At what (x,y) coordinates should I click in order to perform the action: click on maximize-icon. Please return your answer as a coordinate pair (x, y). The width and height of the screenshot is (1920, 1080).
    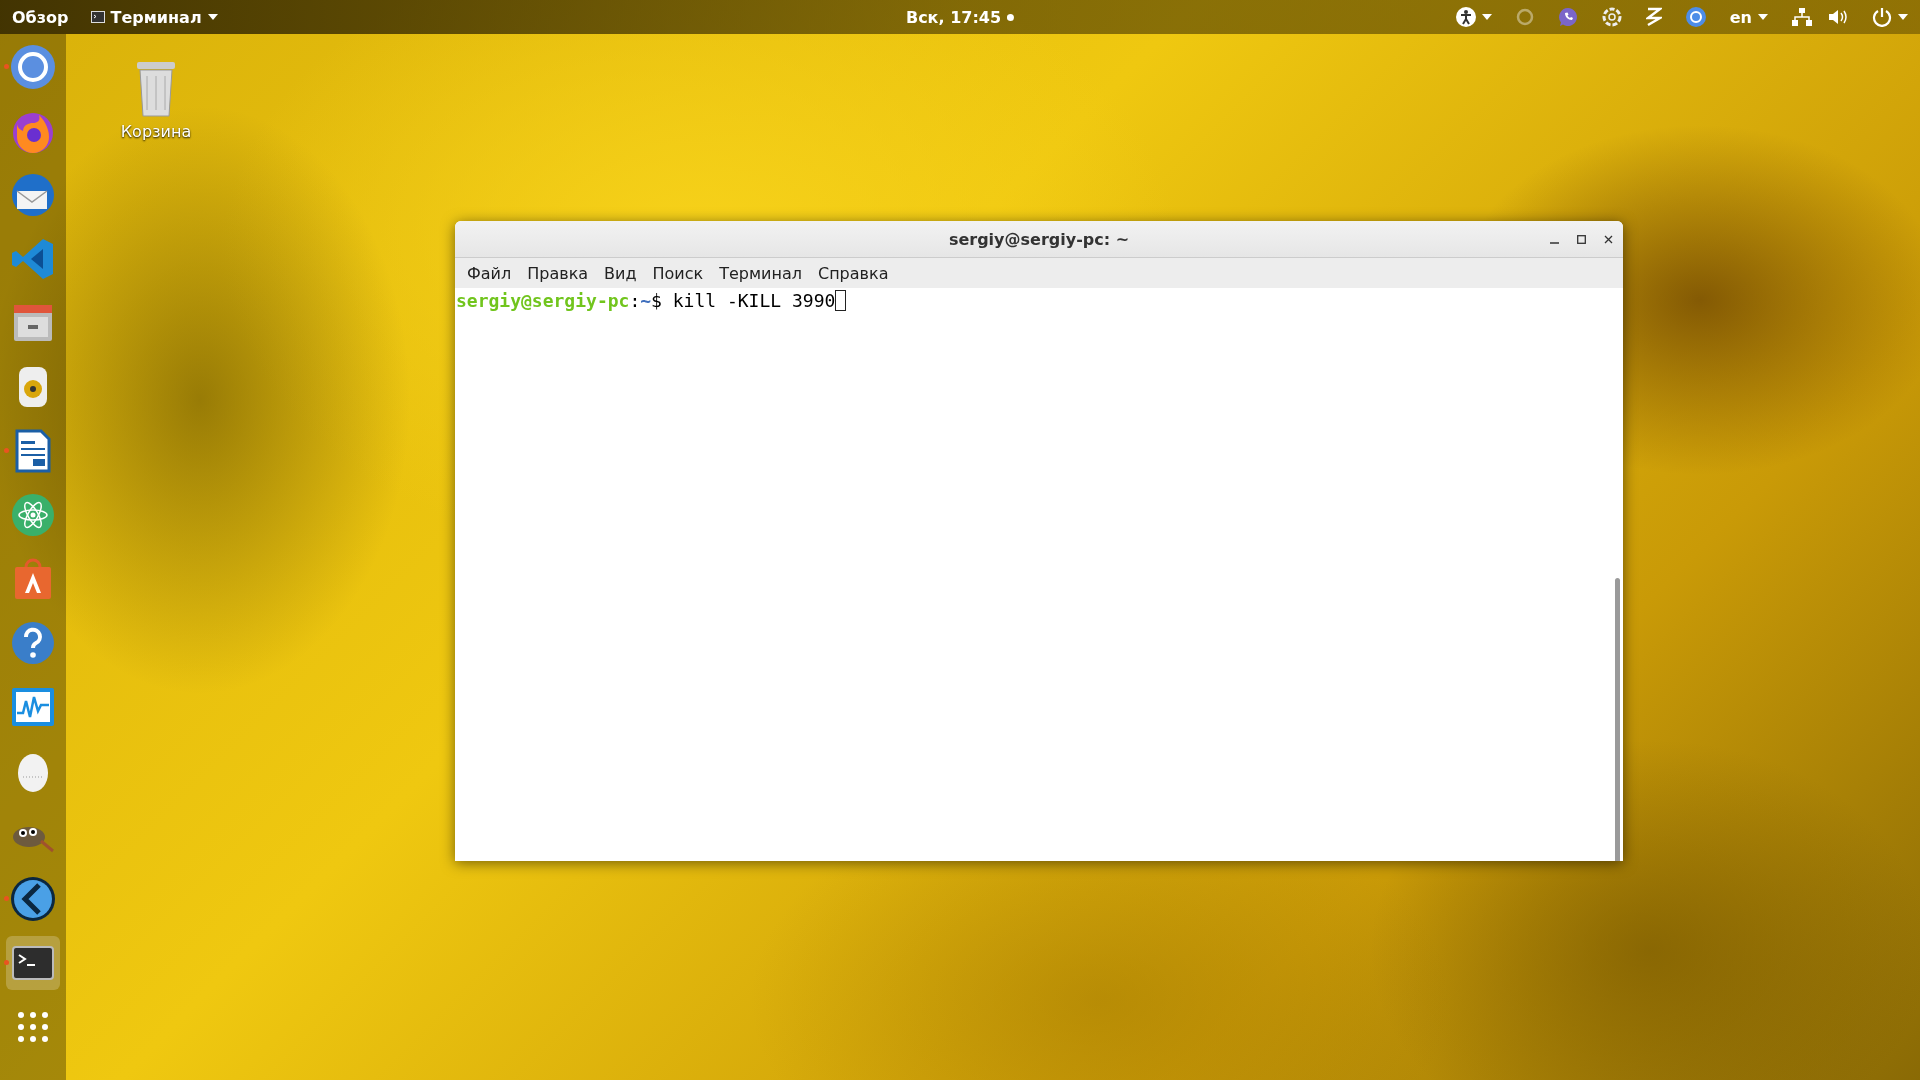
    Looking at the image, I should click on (1581, 239).